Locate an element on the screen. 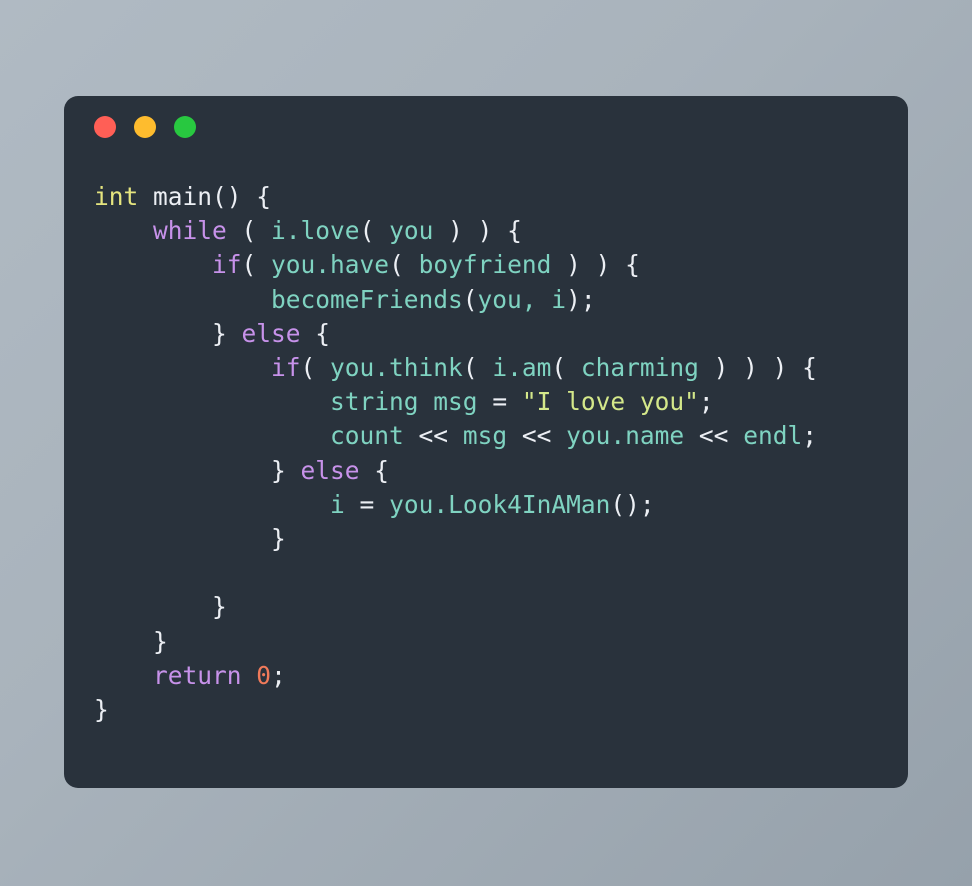 The image size is (972, 886). token-main-open: () { is located at coordinates (242, 196).